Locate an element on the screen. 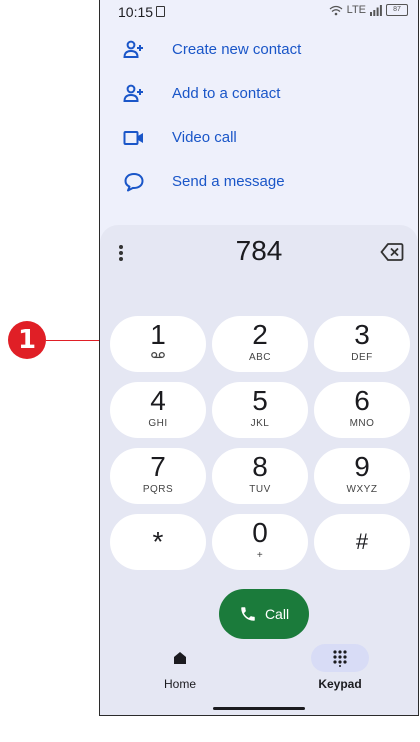 The height and width of the screenshot is (742, 420). key-digit: # is located at coordinates (362, 541).